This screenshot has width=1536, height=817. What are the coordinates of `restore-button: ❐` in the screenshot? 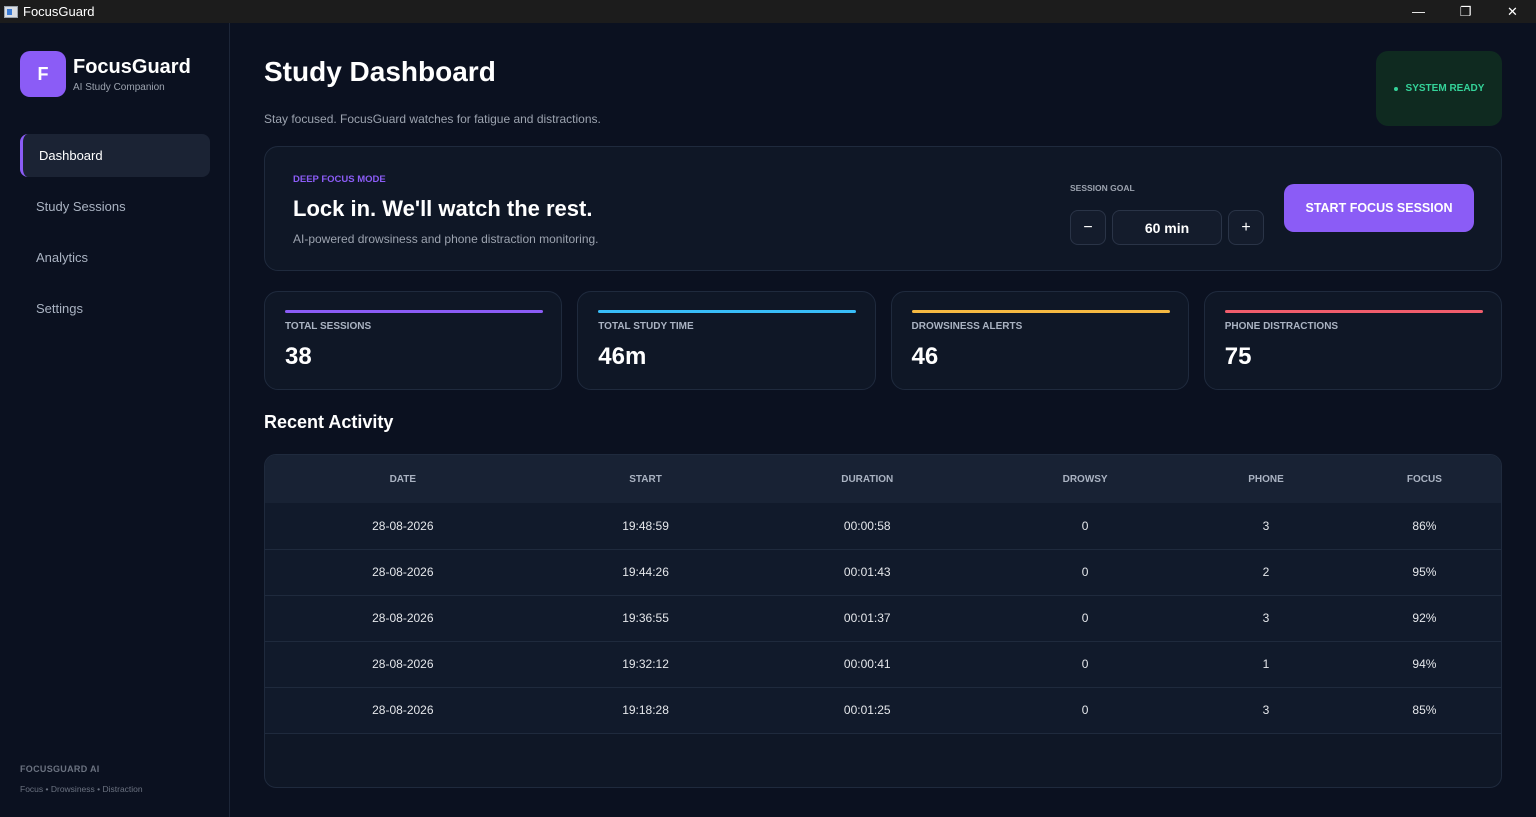 It's located at (1465, 11).